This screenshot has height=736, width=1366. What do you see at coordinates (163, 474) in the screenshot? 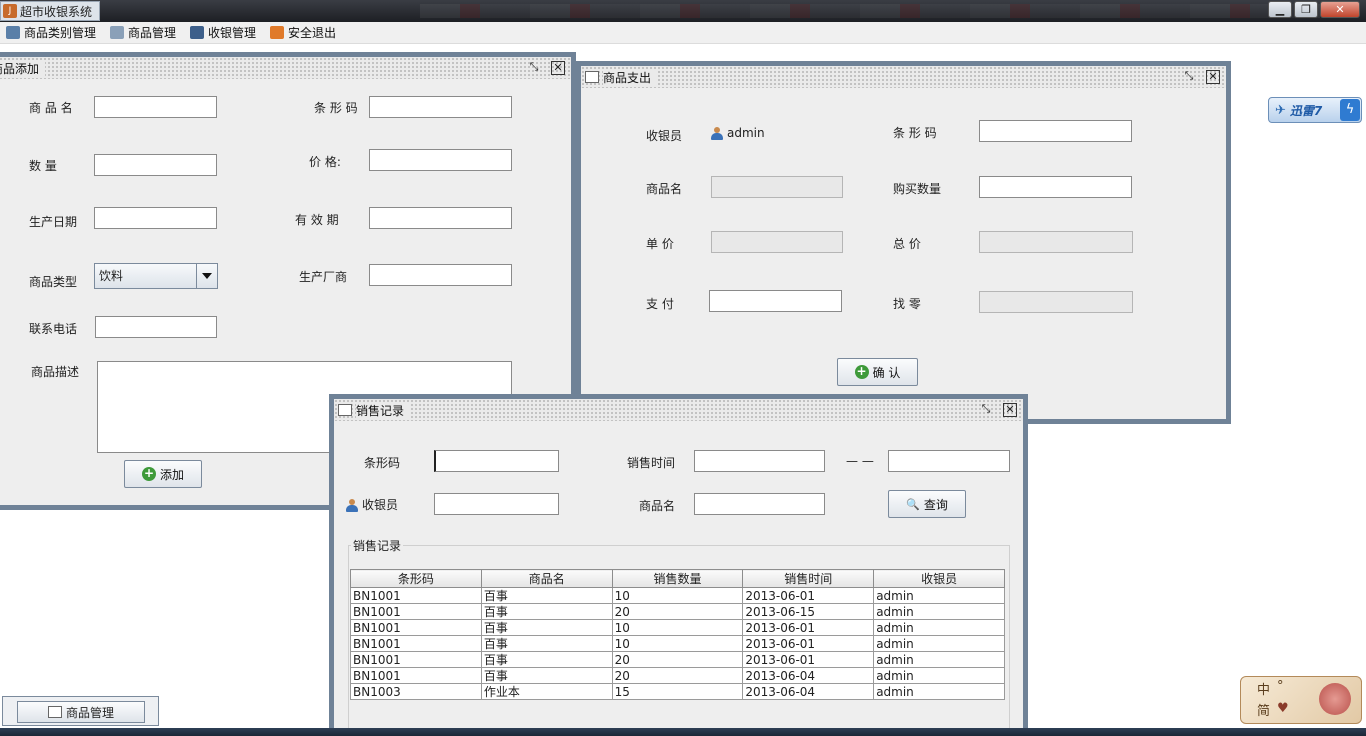
I see `add-button: + 添加` at bounding box center [163, 474].